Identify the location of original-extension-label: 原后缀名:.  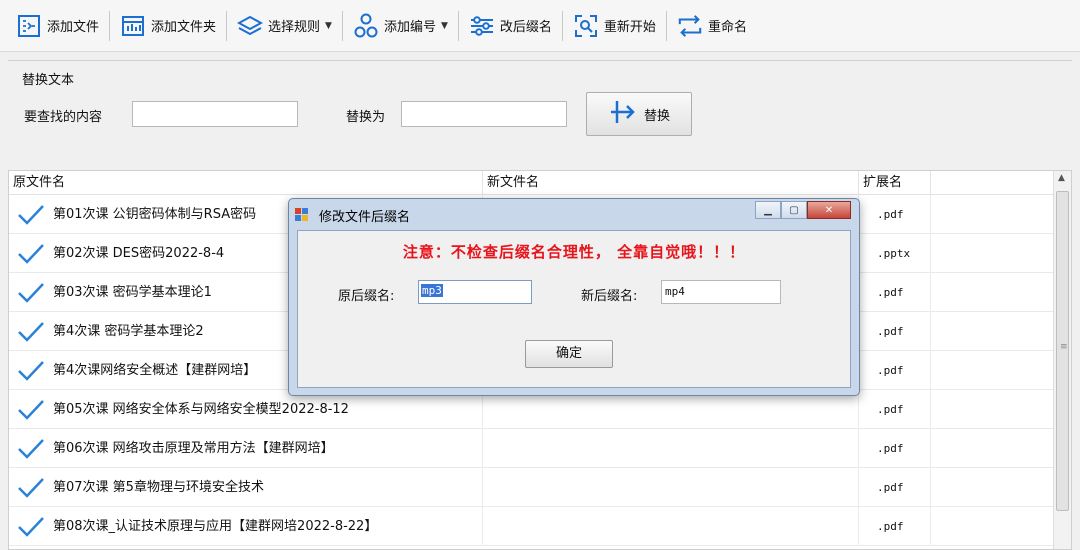
(366, 296).